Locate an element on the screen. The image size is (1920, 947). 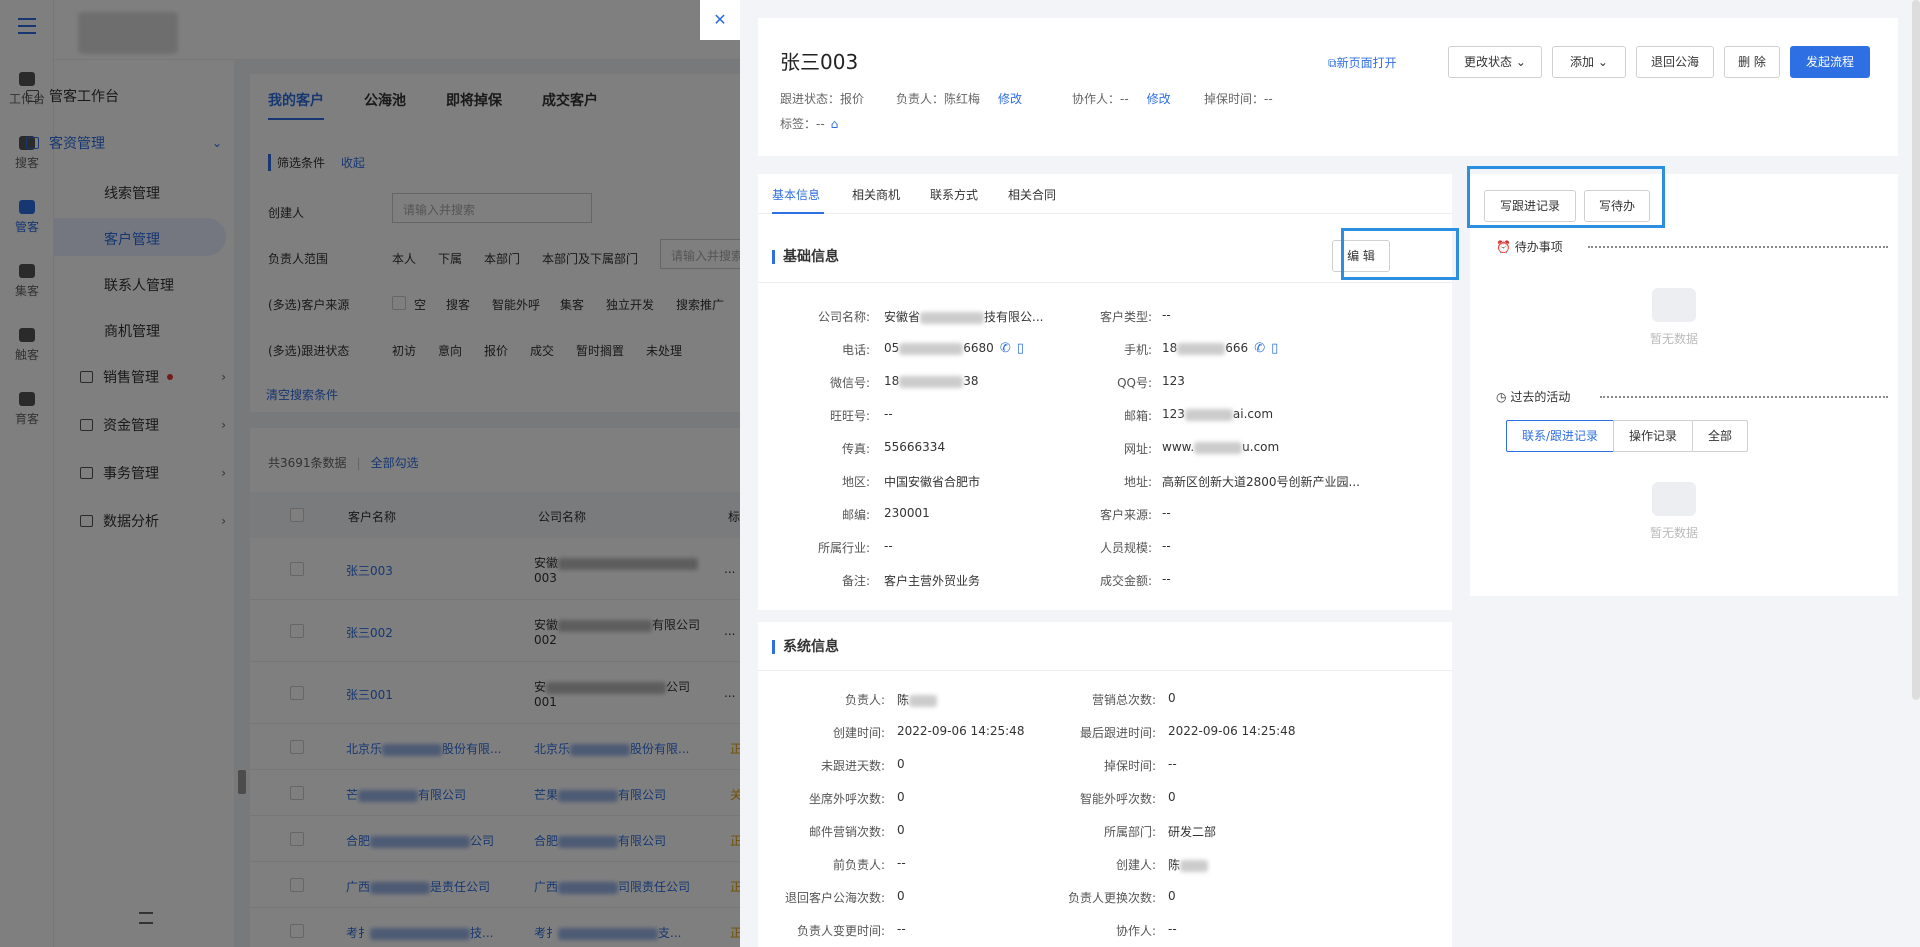
modify-owner-link: 修改 is located at coordinates (1010, 99).